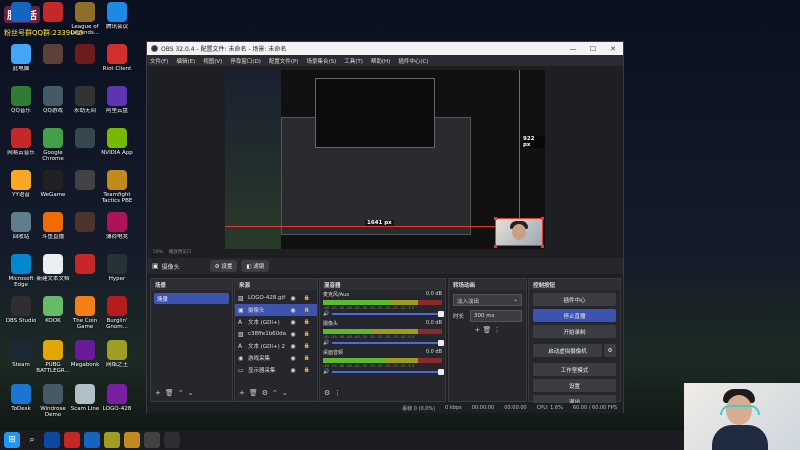  What do you see at coordinates (85, 223) in the screenshot?
I see `game-icon-6-shortcut` at bounding box center [85, 223].